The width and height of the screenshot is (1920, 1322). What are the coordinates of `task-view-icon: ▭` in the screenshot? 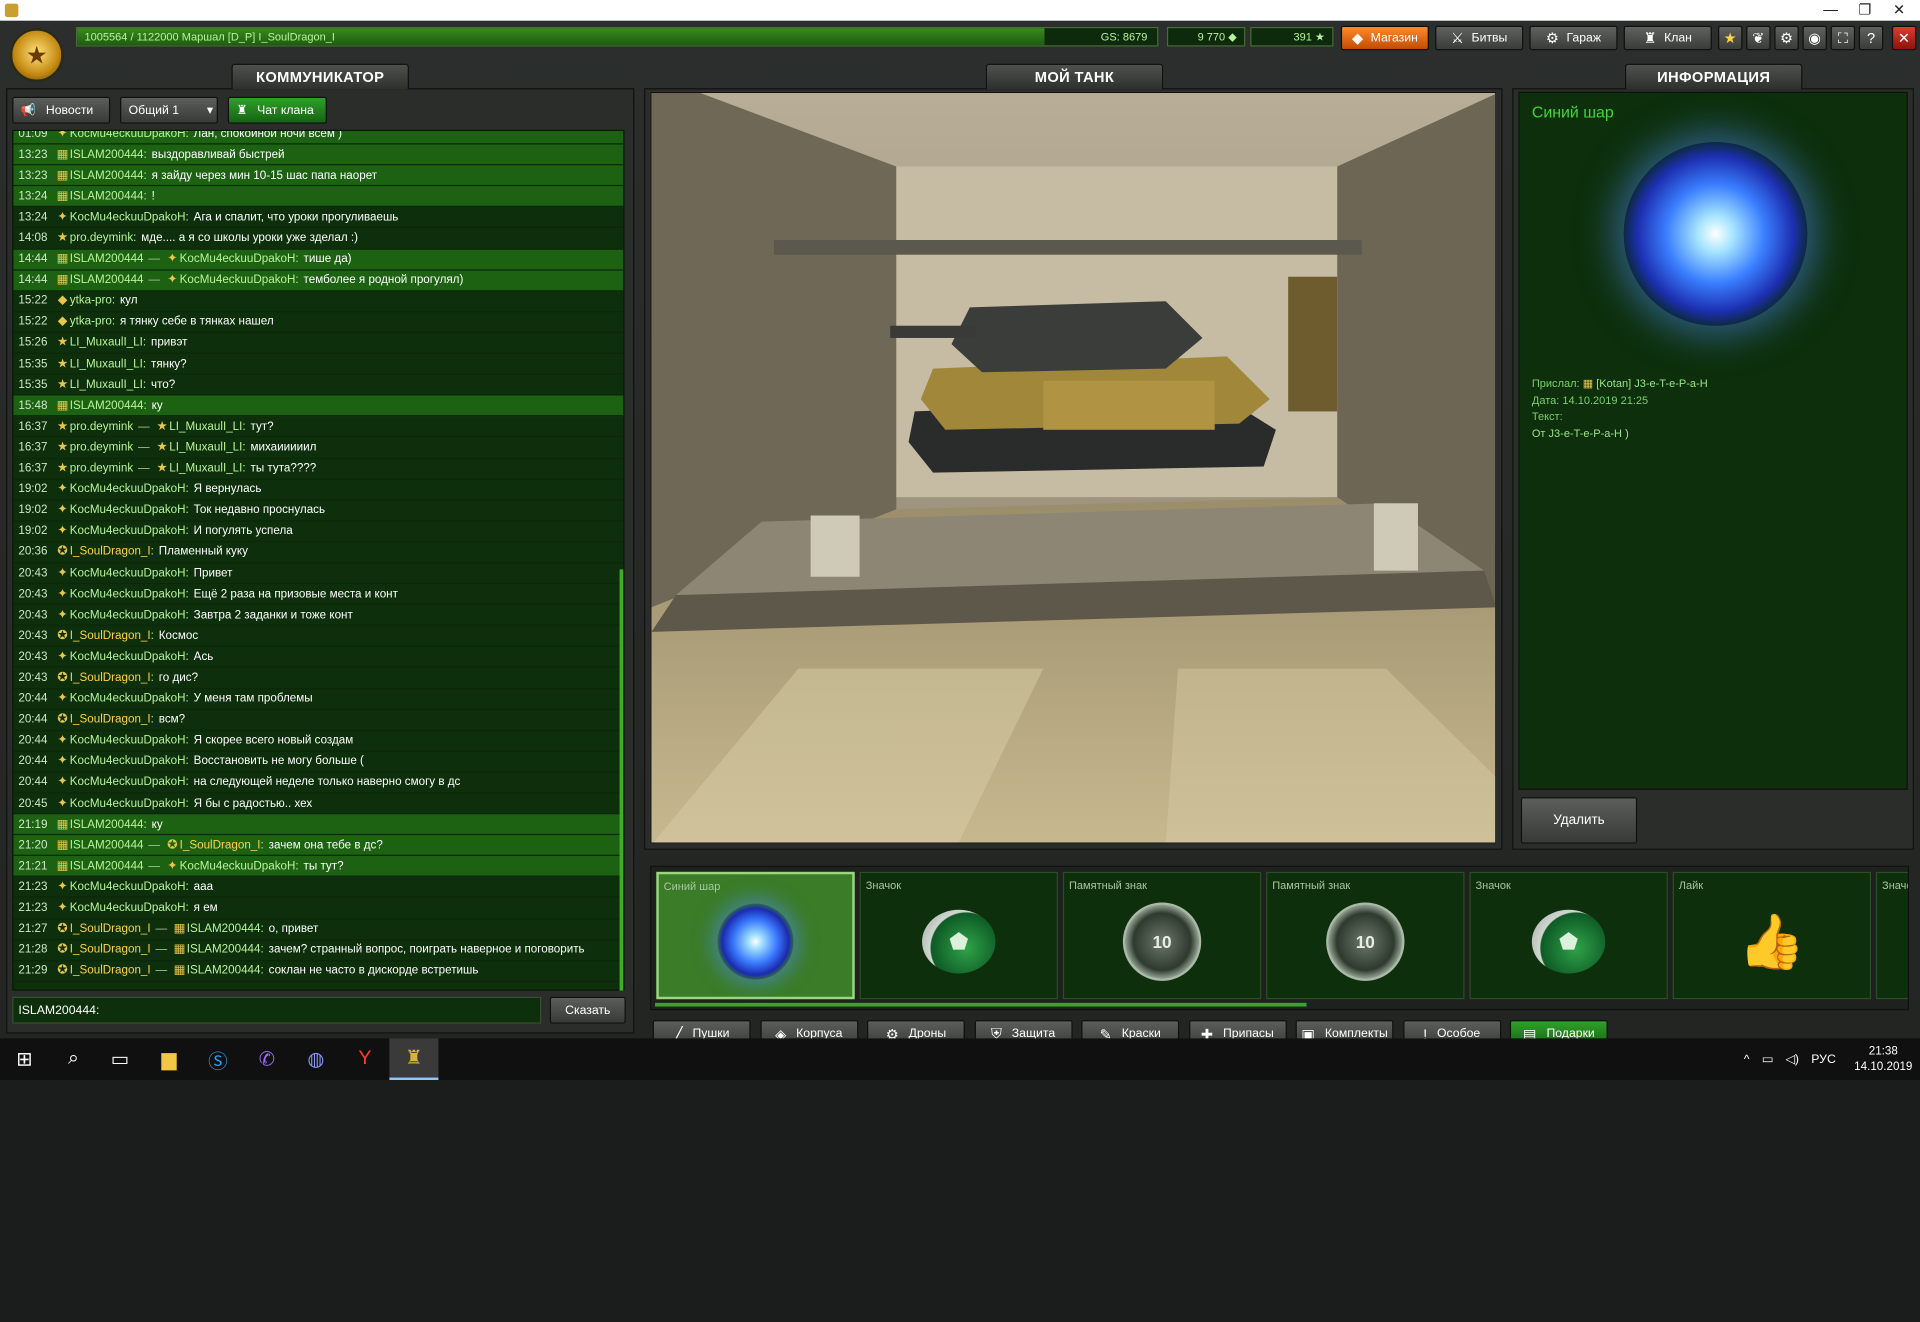 It's located at (120, 1059).